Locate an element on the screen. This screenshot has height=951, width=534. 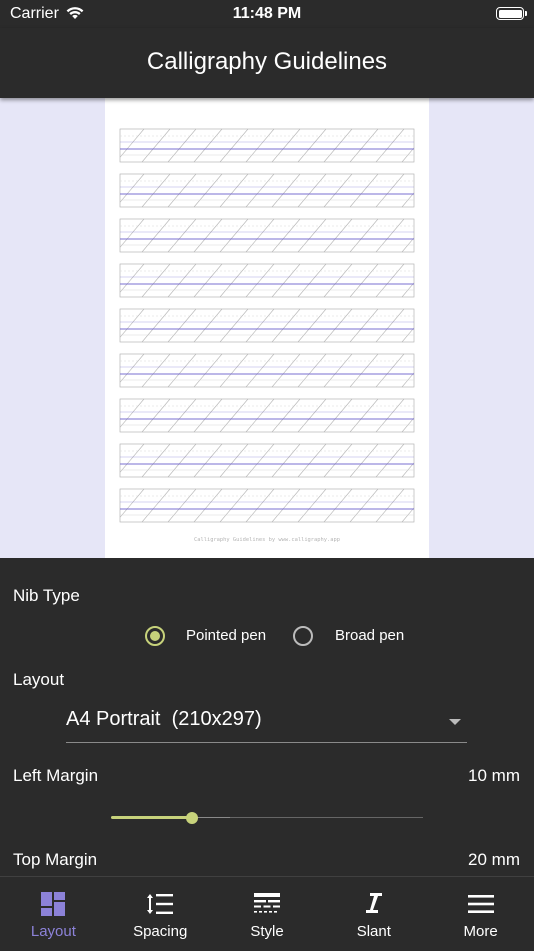
app-bar: Calligraphy Guidelines is located at coordinates (267, 63).